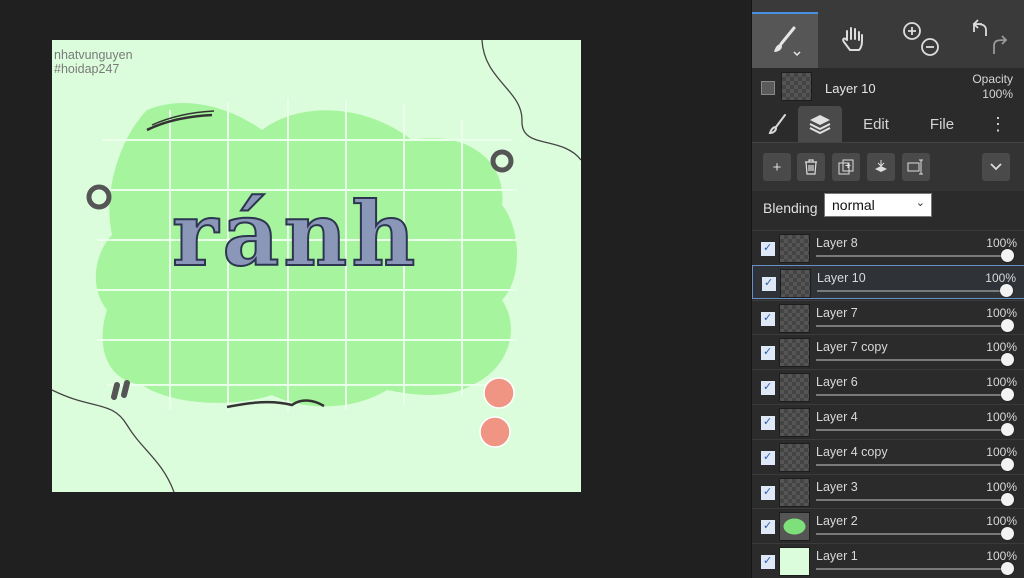 The height and width of the screenshot is (578, 1024). What do you see at coordinates (853, 205) in the screenshot?
I see `blending-mode-value: normal` at bounding box center [853, 205].